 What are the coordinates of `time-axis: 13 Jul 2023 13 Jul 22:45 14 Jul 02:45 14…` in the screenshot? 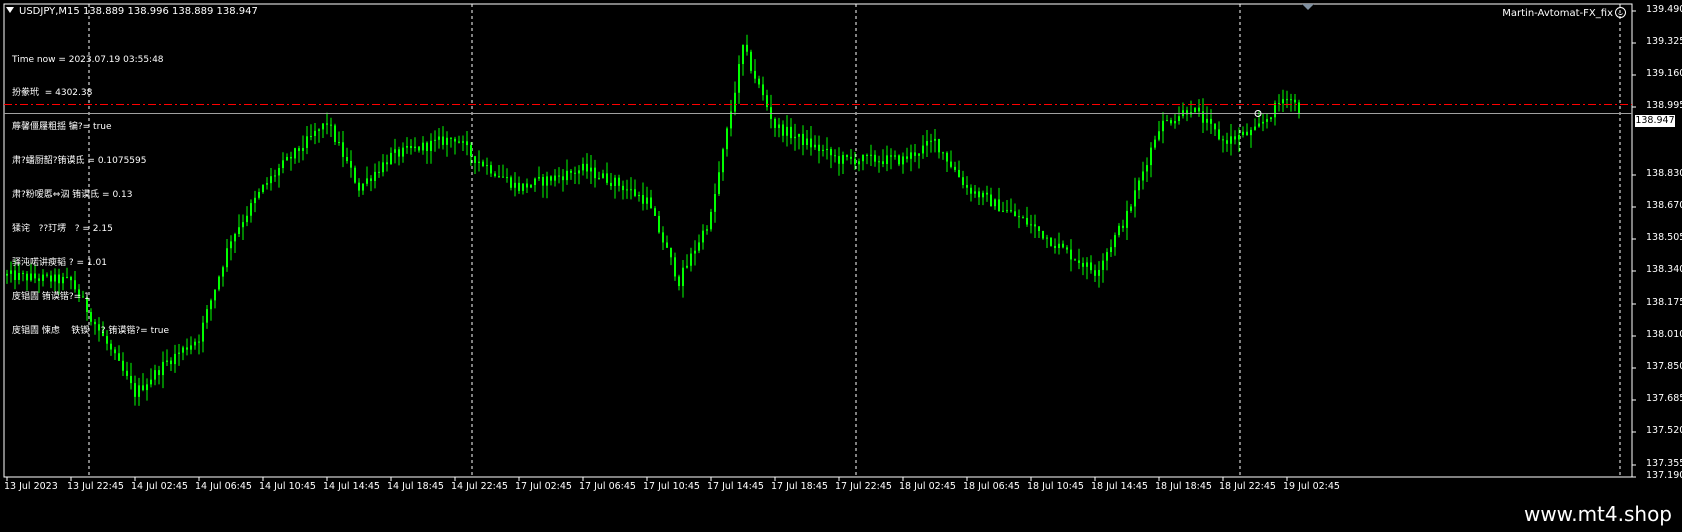 It's located at (816, 488).